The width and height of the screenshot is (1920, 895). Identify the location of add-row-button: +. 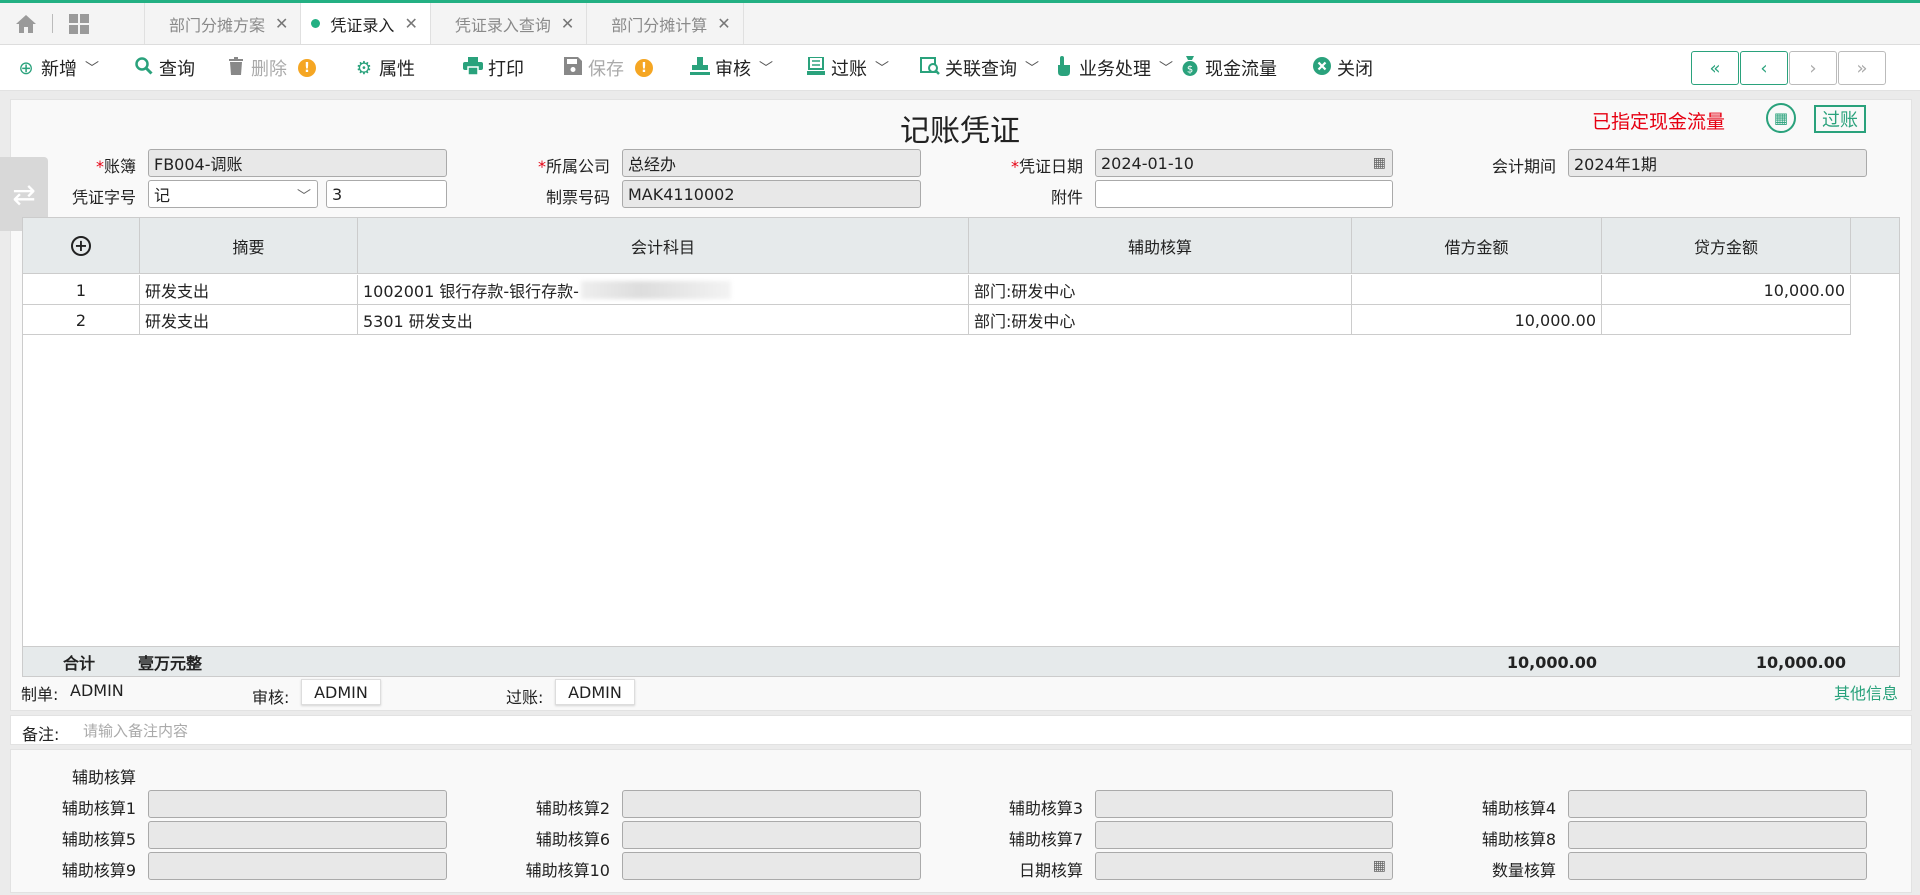
(81, 246).